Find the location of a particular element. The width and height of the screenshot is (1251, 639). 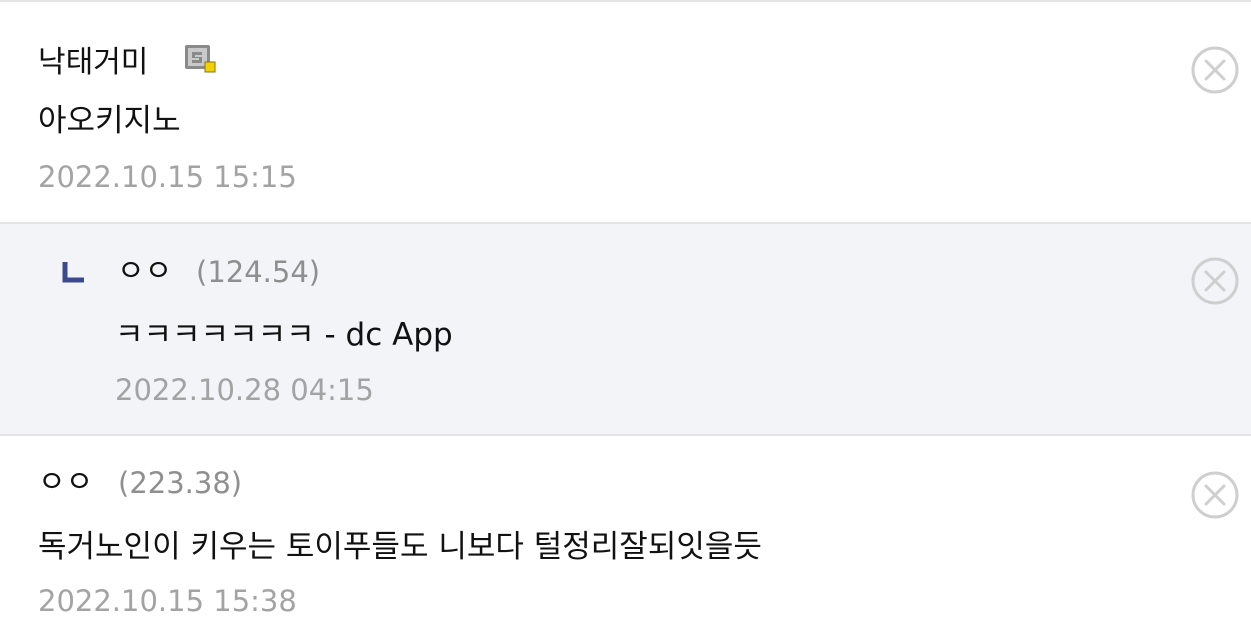

author-ip: (223.38) is located at coordinates (180, 483).